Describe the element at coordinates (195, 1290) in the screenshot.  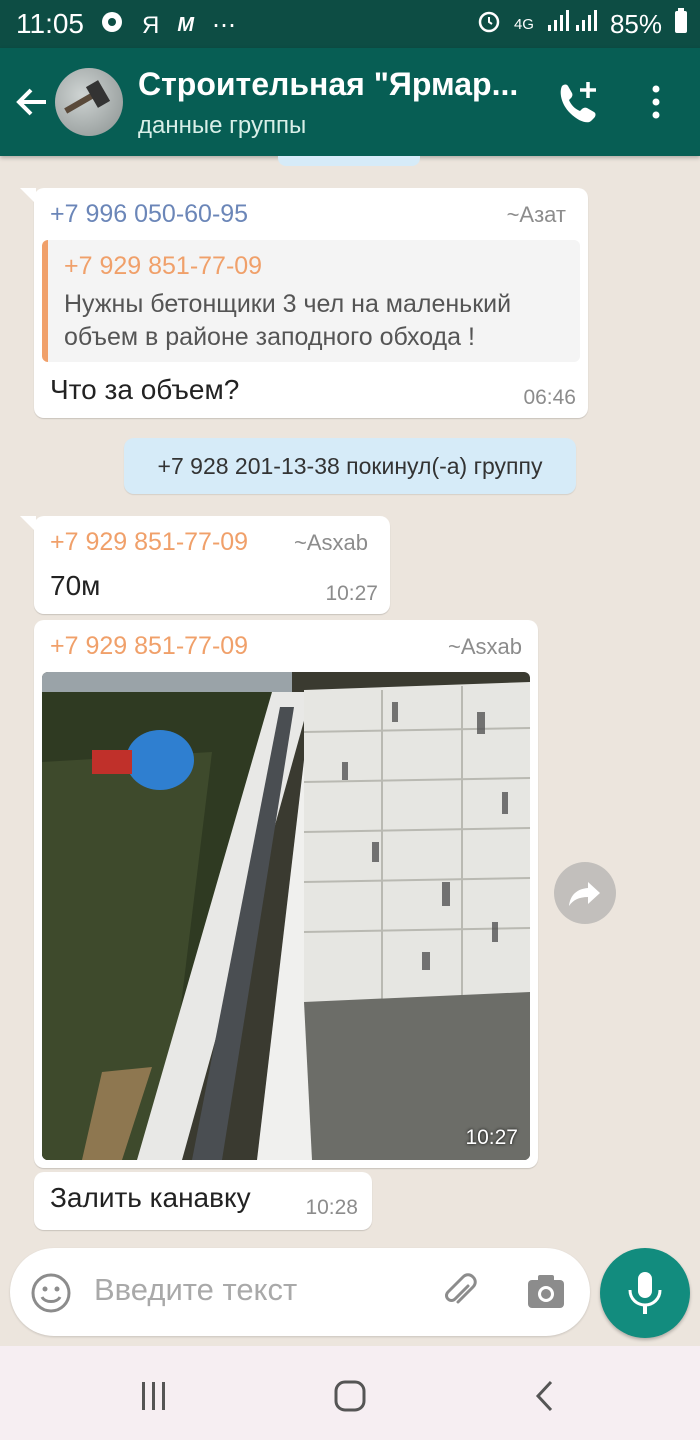
I see `message-input: Введите текст` at that location.